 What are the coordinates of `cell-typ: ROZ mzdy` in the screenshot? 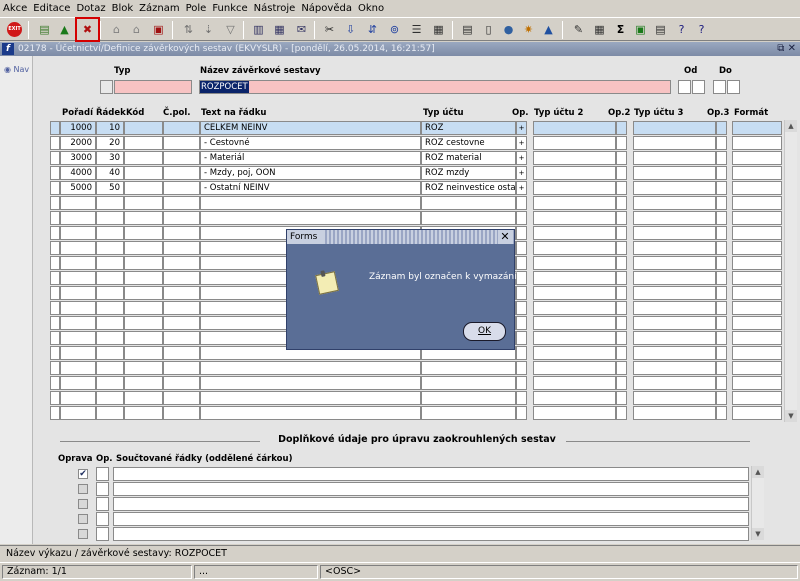 It's located at (468, 173).